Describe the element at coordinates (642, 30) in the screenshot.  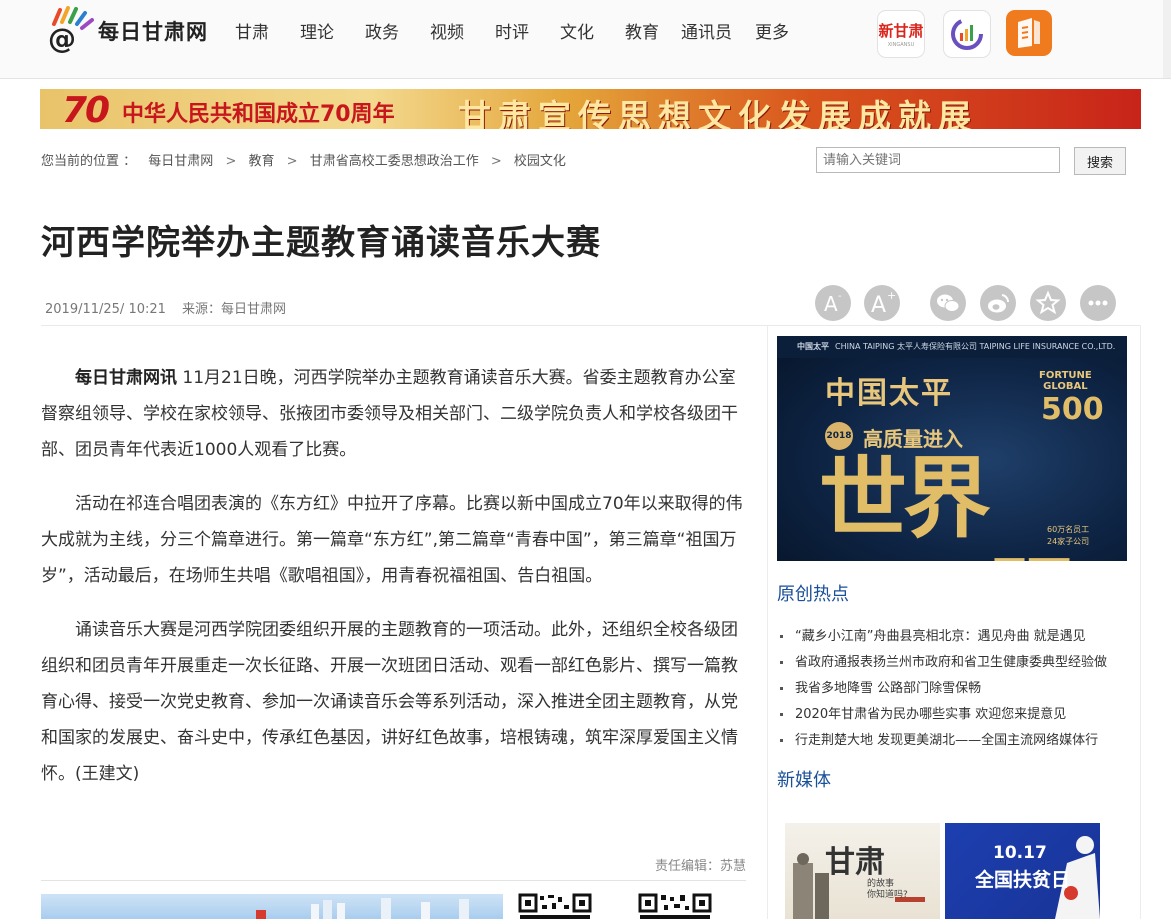
I see `nav-education: 教育` at that location.